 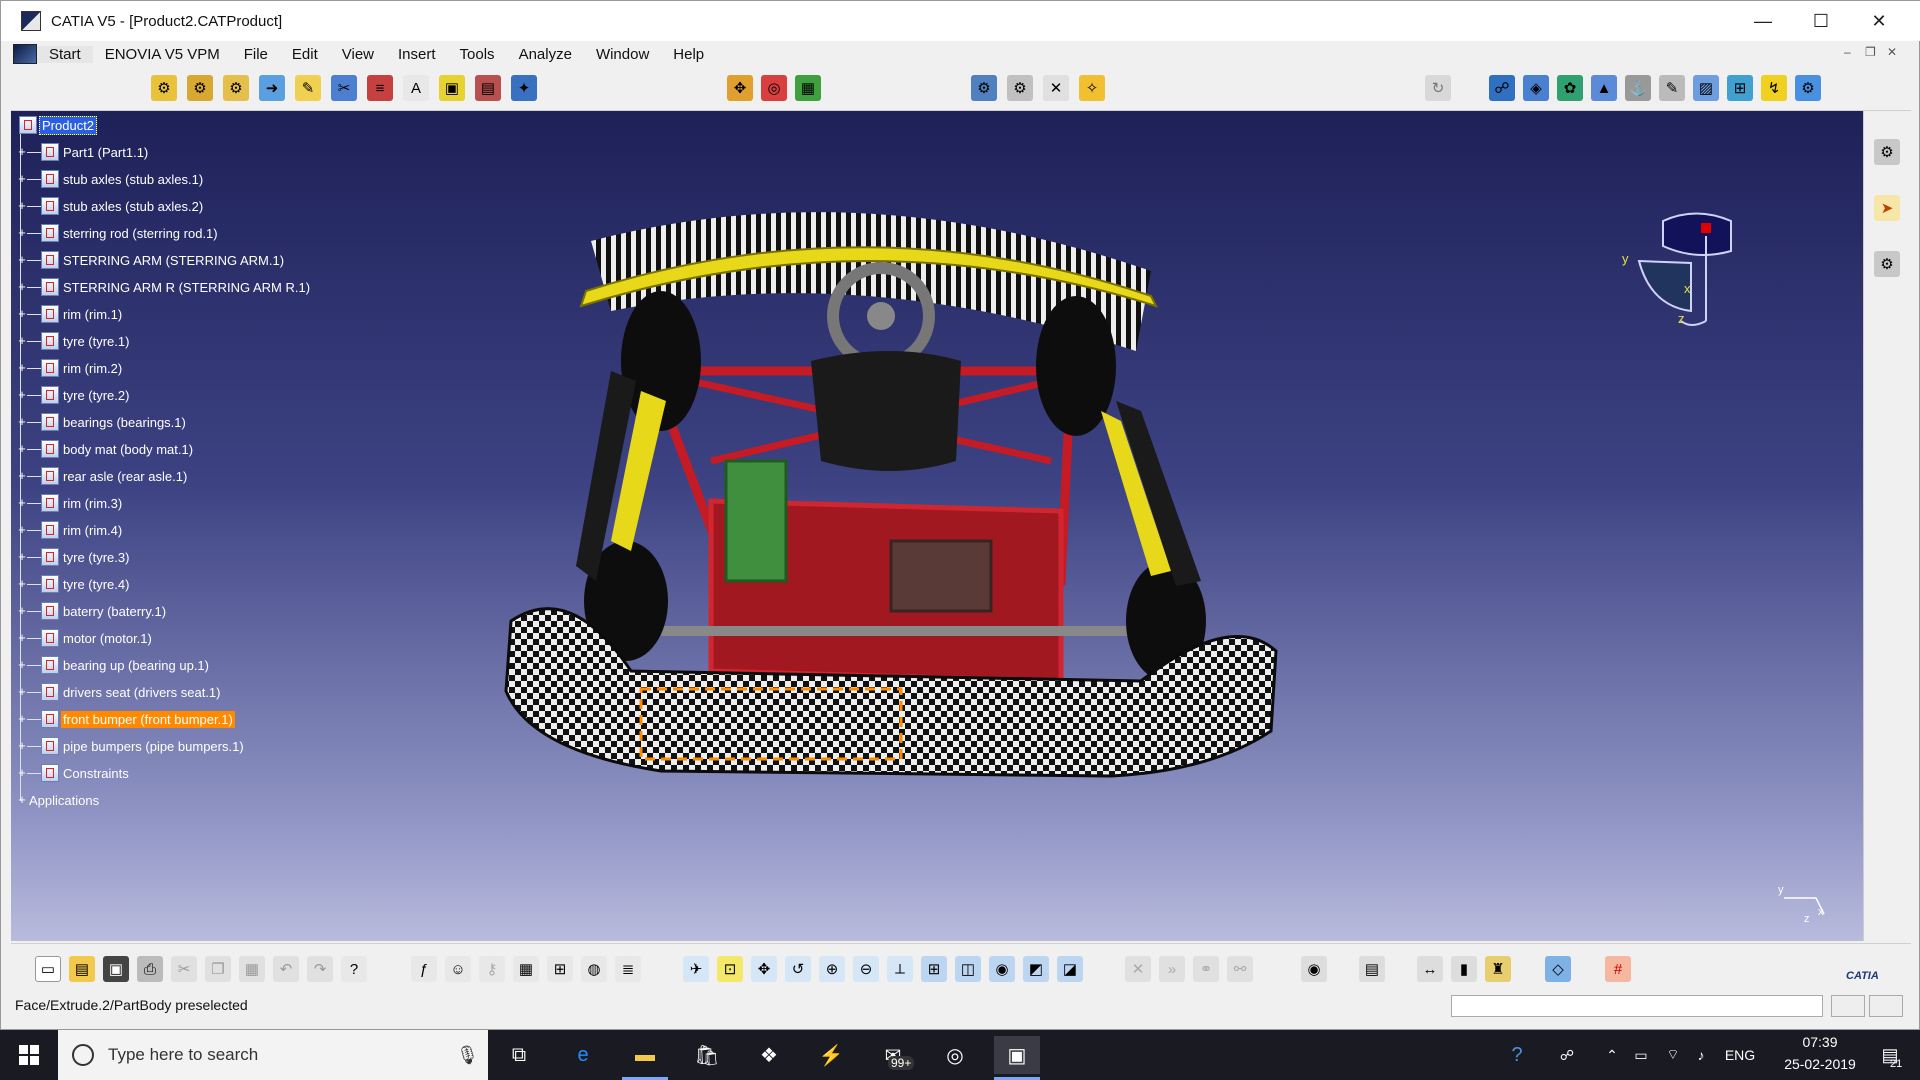 I want to click on cut-icon: ✂, so click(x=184, y=969).